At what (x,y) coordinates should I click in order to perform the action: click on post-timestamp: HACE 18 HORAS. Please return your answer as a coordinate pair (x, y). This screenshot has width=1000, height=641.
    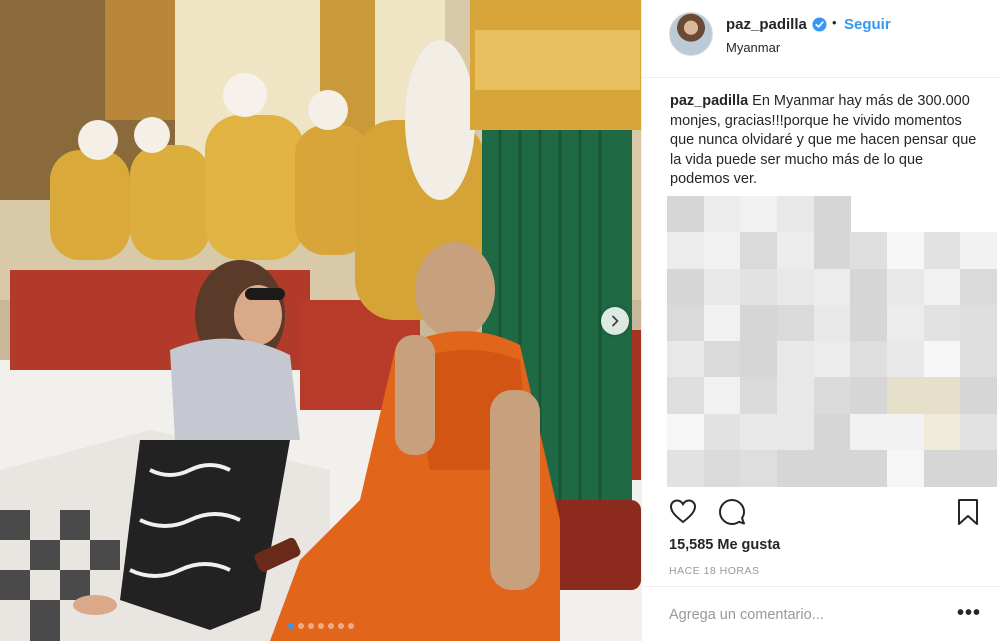
    Looking at the image, I should click on (714, 571).